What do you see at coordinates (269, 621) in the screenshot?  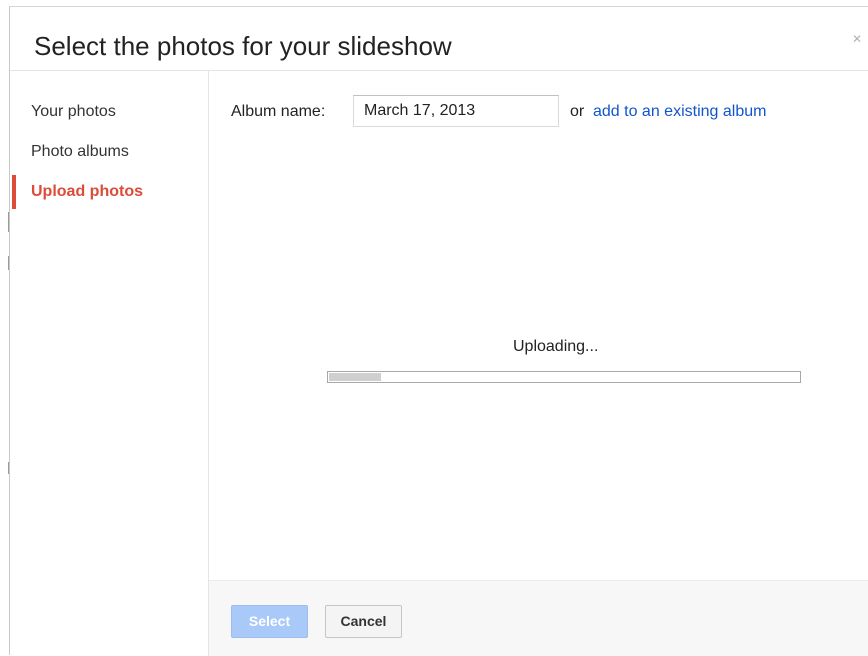 I see `select-button: Select` at bounding box center [269, 621].